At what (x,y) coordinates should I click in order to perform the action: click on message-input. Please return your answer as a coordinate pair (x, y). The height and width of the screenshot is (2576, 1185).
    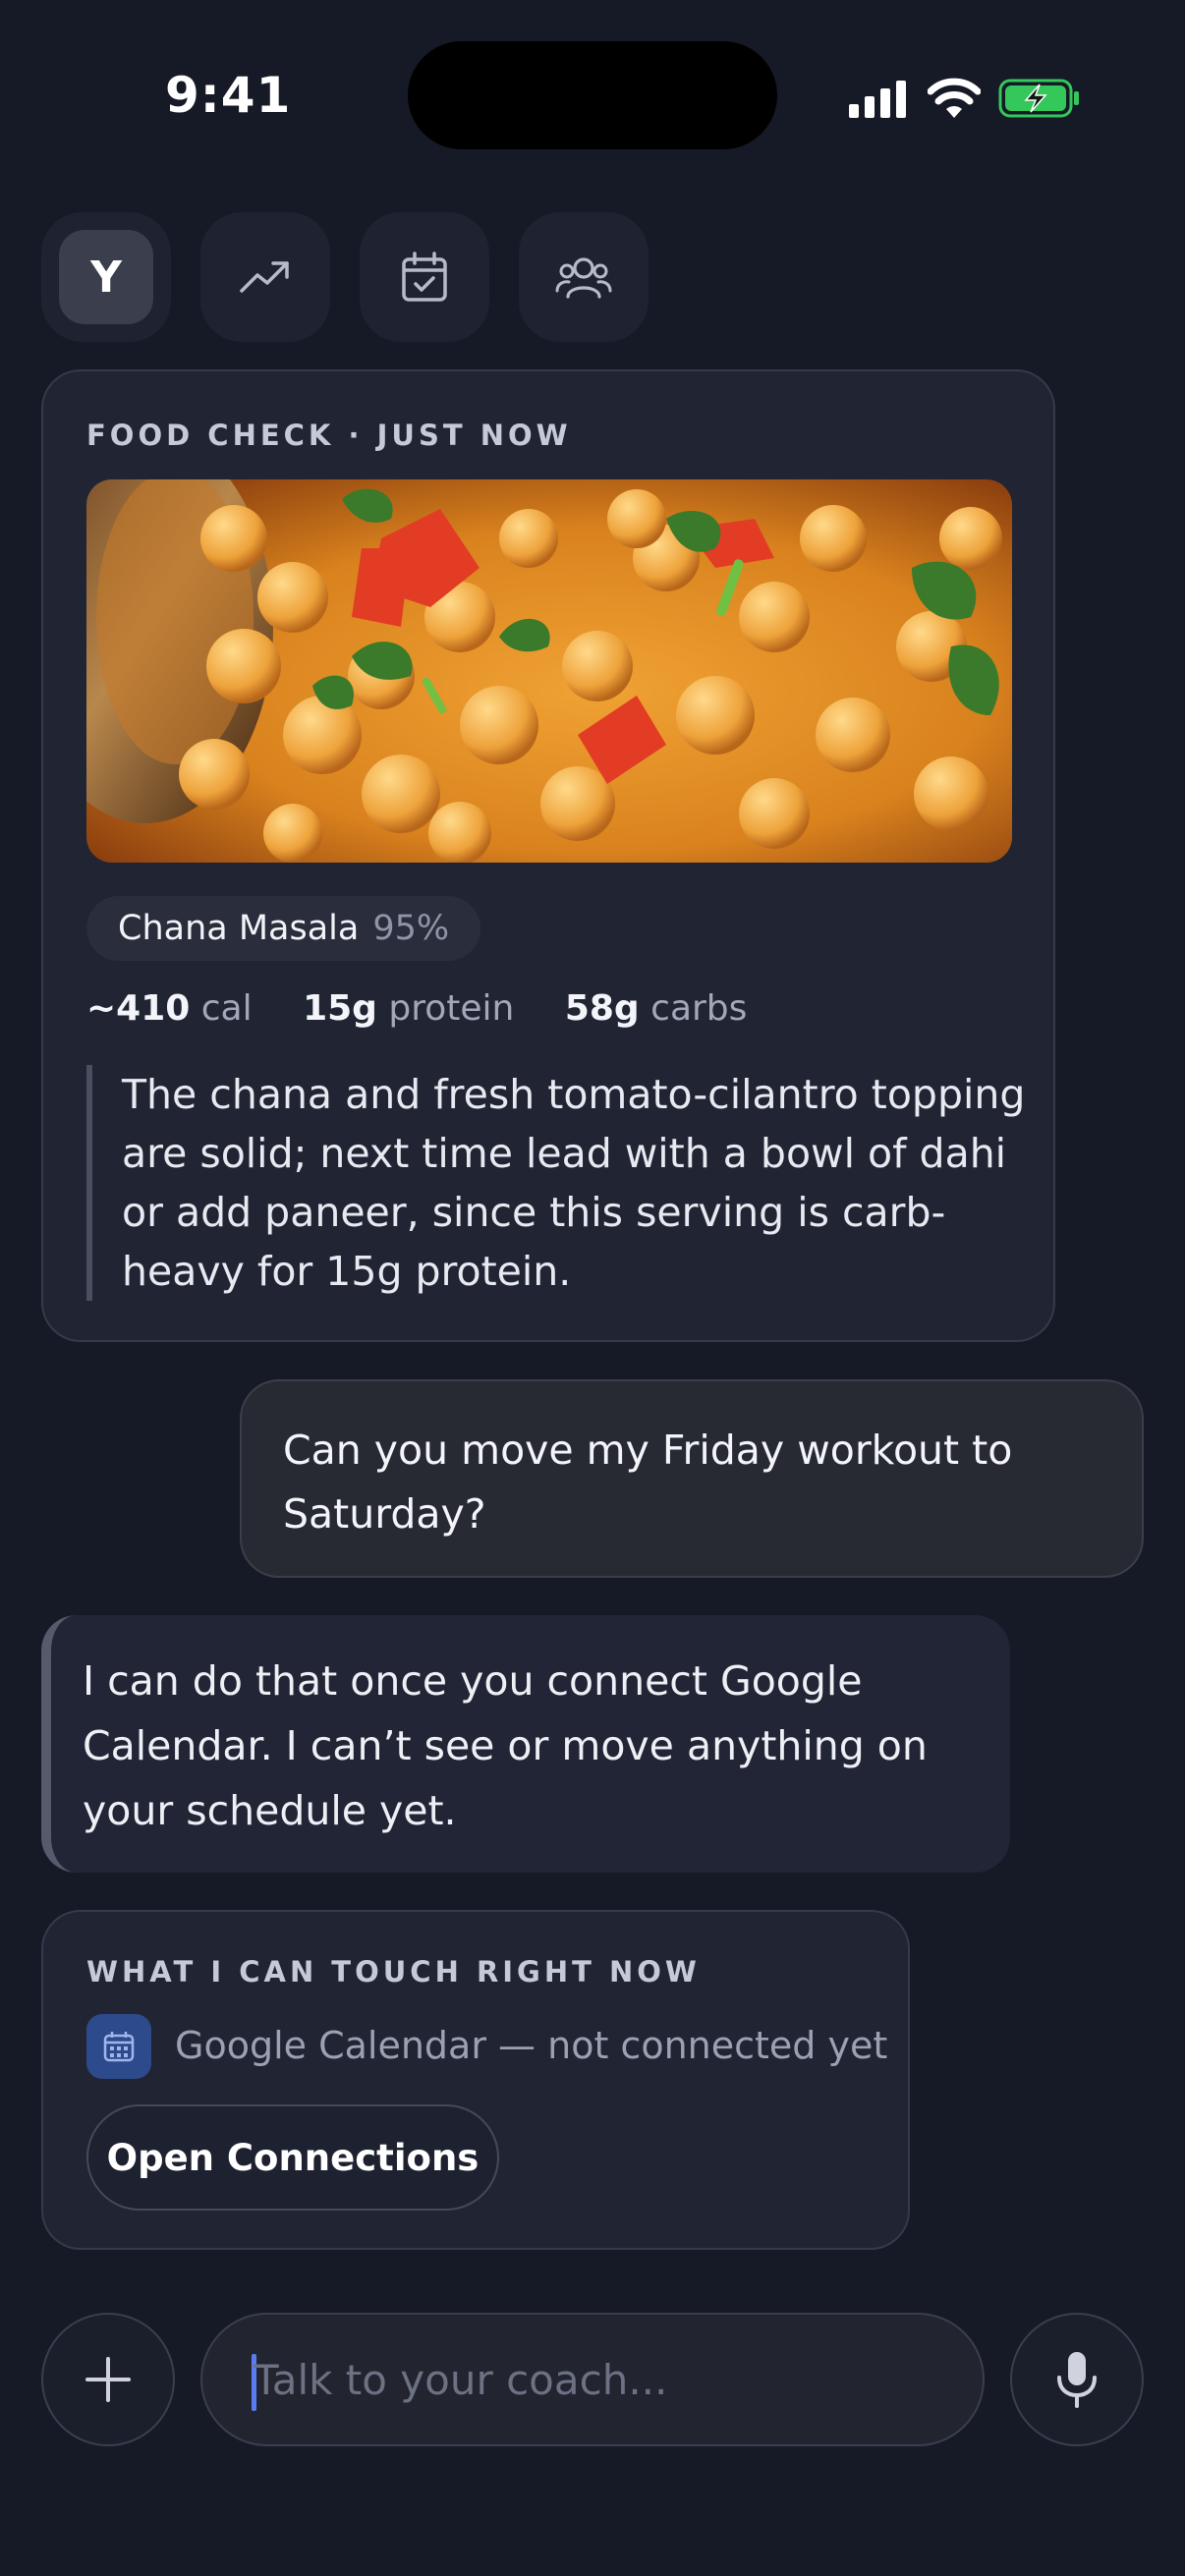
    Looking at the image, I should click on (598, 2379).